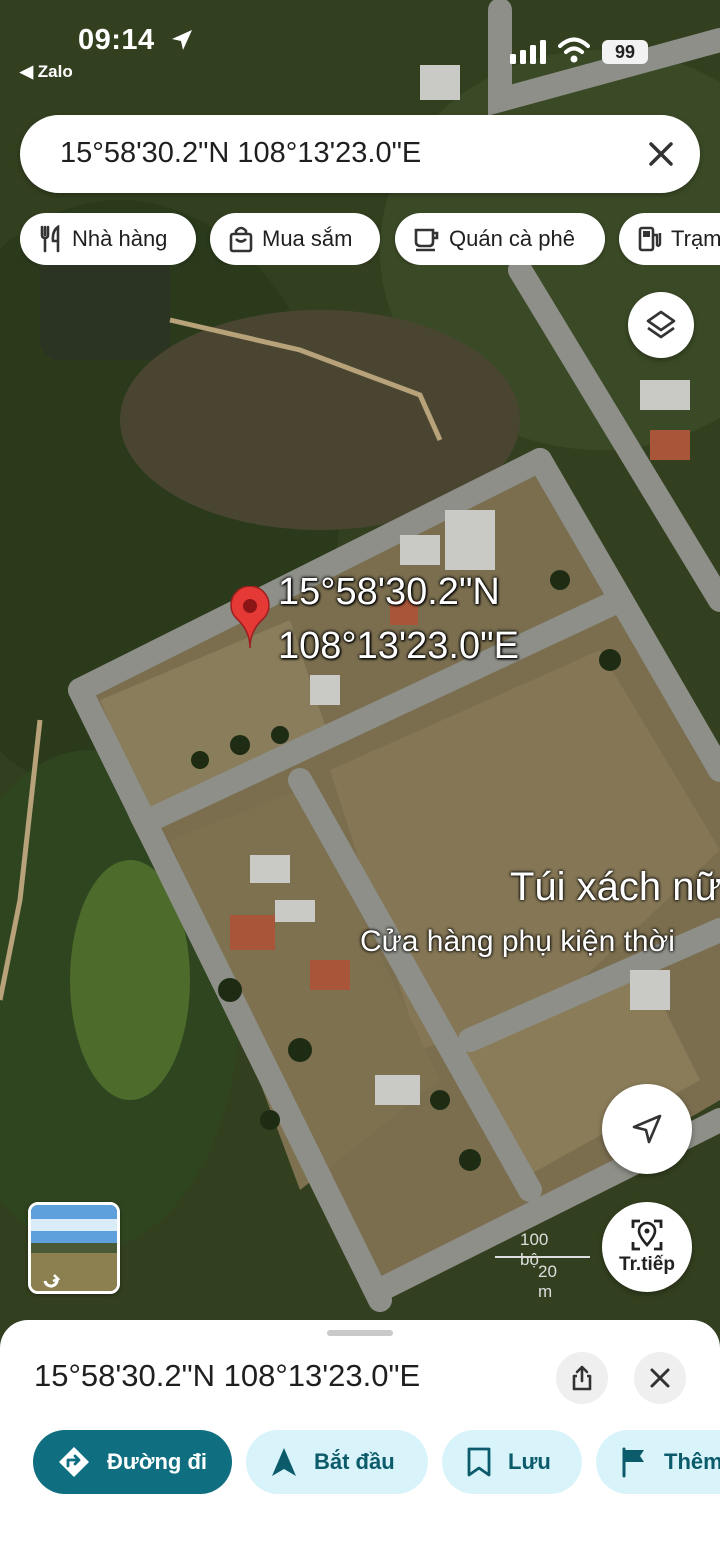 This screenshot has width=720, height=1564. What do you see at coordinates (658, 1462) in the screenshot?
I see `add-label-button: Thêm` at bounding box center [658, 1462].